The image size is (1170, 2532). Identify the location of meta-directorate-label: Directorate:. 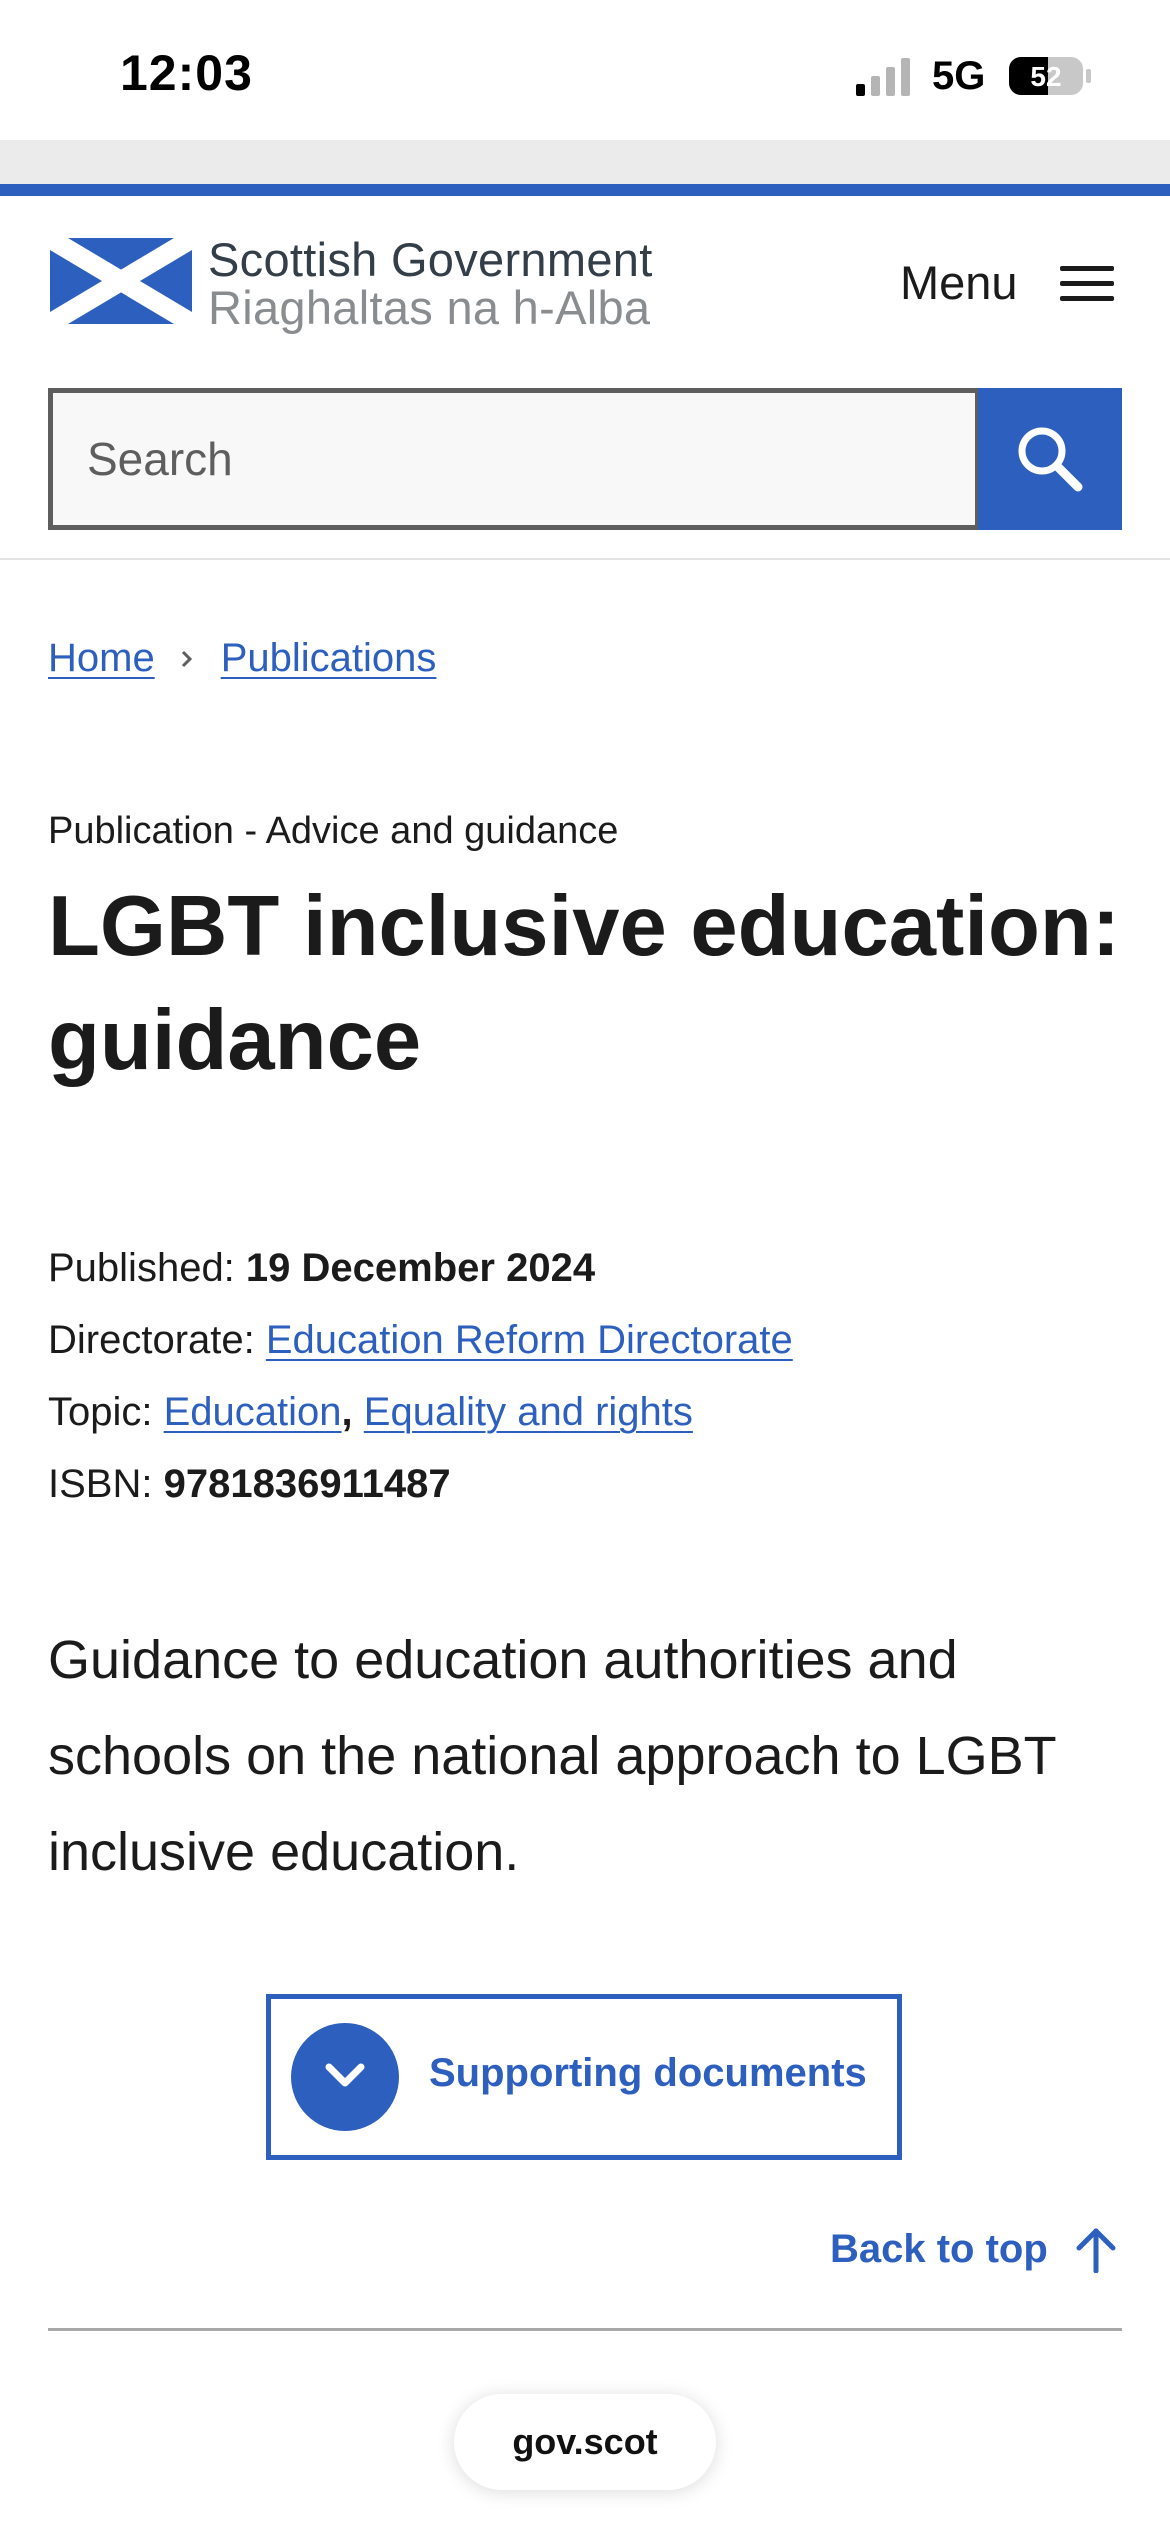
(151, 1340).